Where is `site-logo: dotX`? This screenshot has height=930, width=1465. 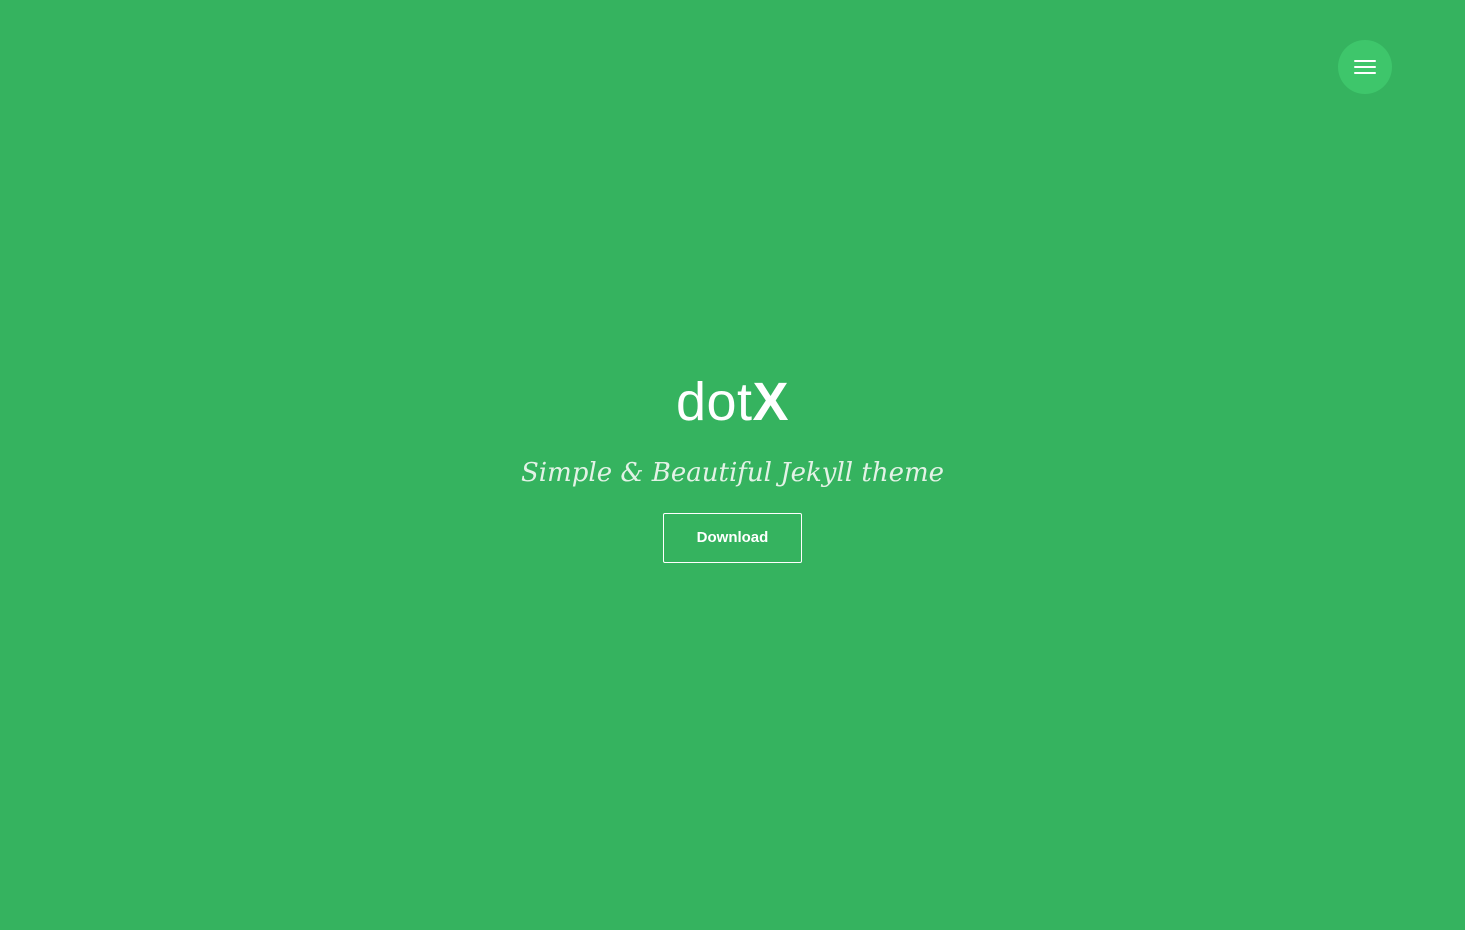 site-logo: dotX is located at coordinates (732, 402).